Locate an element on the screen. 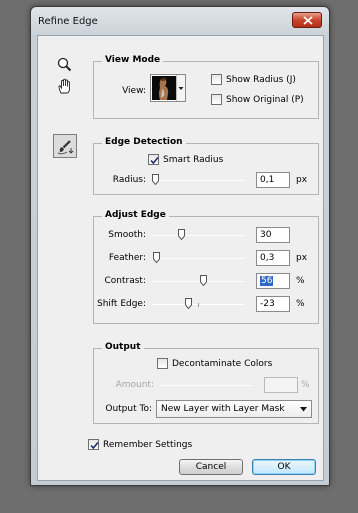 Image resolution: width=358 pixels, height=513 pixels. show-original-label: Show Original (P) is located at coordinates (265, 100).